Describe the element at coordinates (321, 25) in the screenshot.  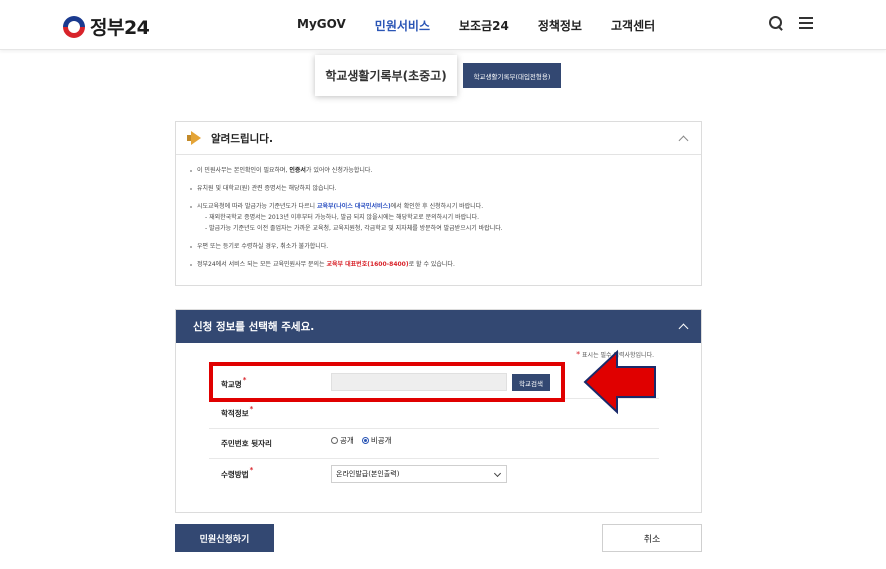
I see `nav-mygov: MyGOV` at that location.